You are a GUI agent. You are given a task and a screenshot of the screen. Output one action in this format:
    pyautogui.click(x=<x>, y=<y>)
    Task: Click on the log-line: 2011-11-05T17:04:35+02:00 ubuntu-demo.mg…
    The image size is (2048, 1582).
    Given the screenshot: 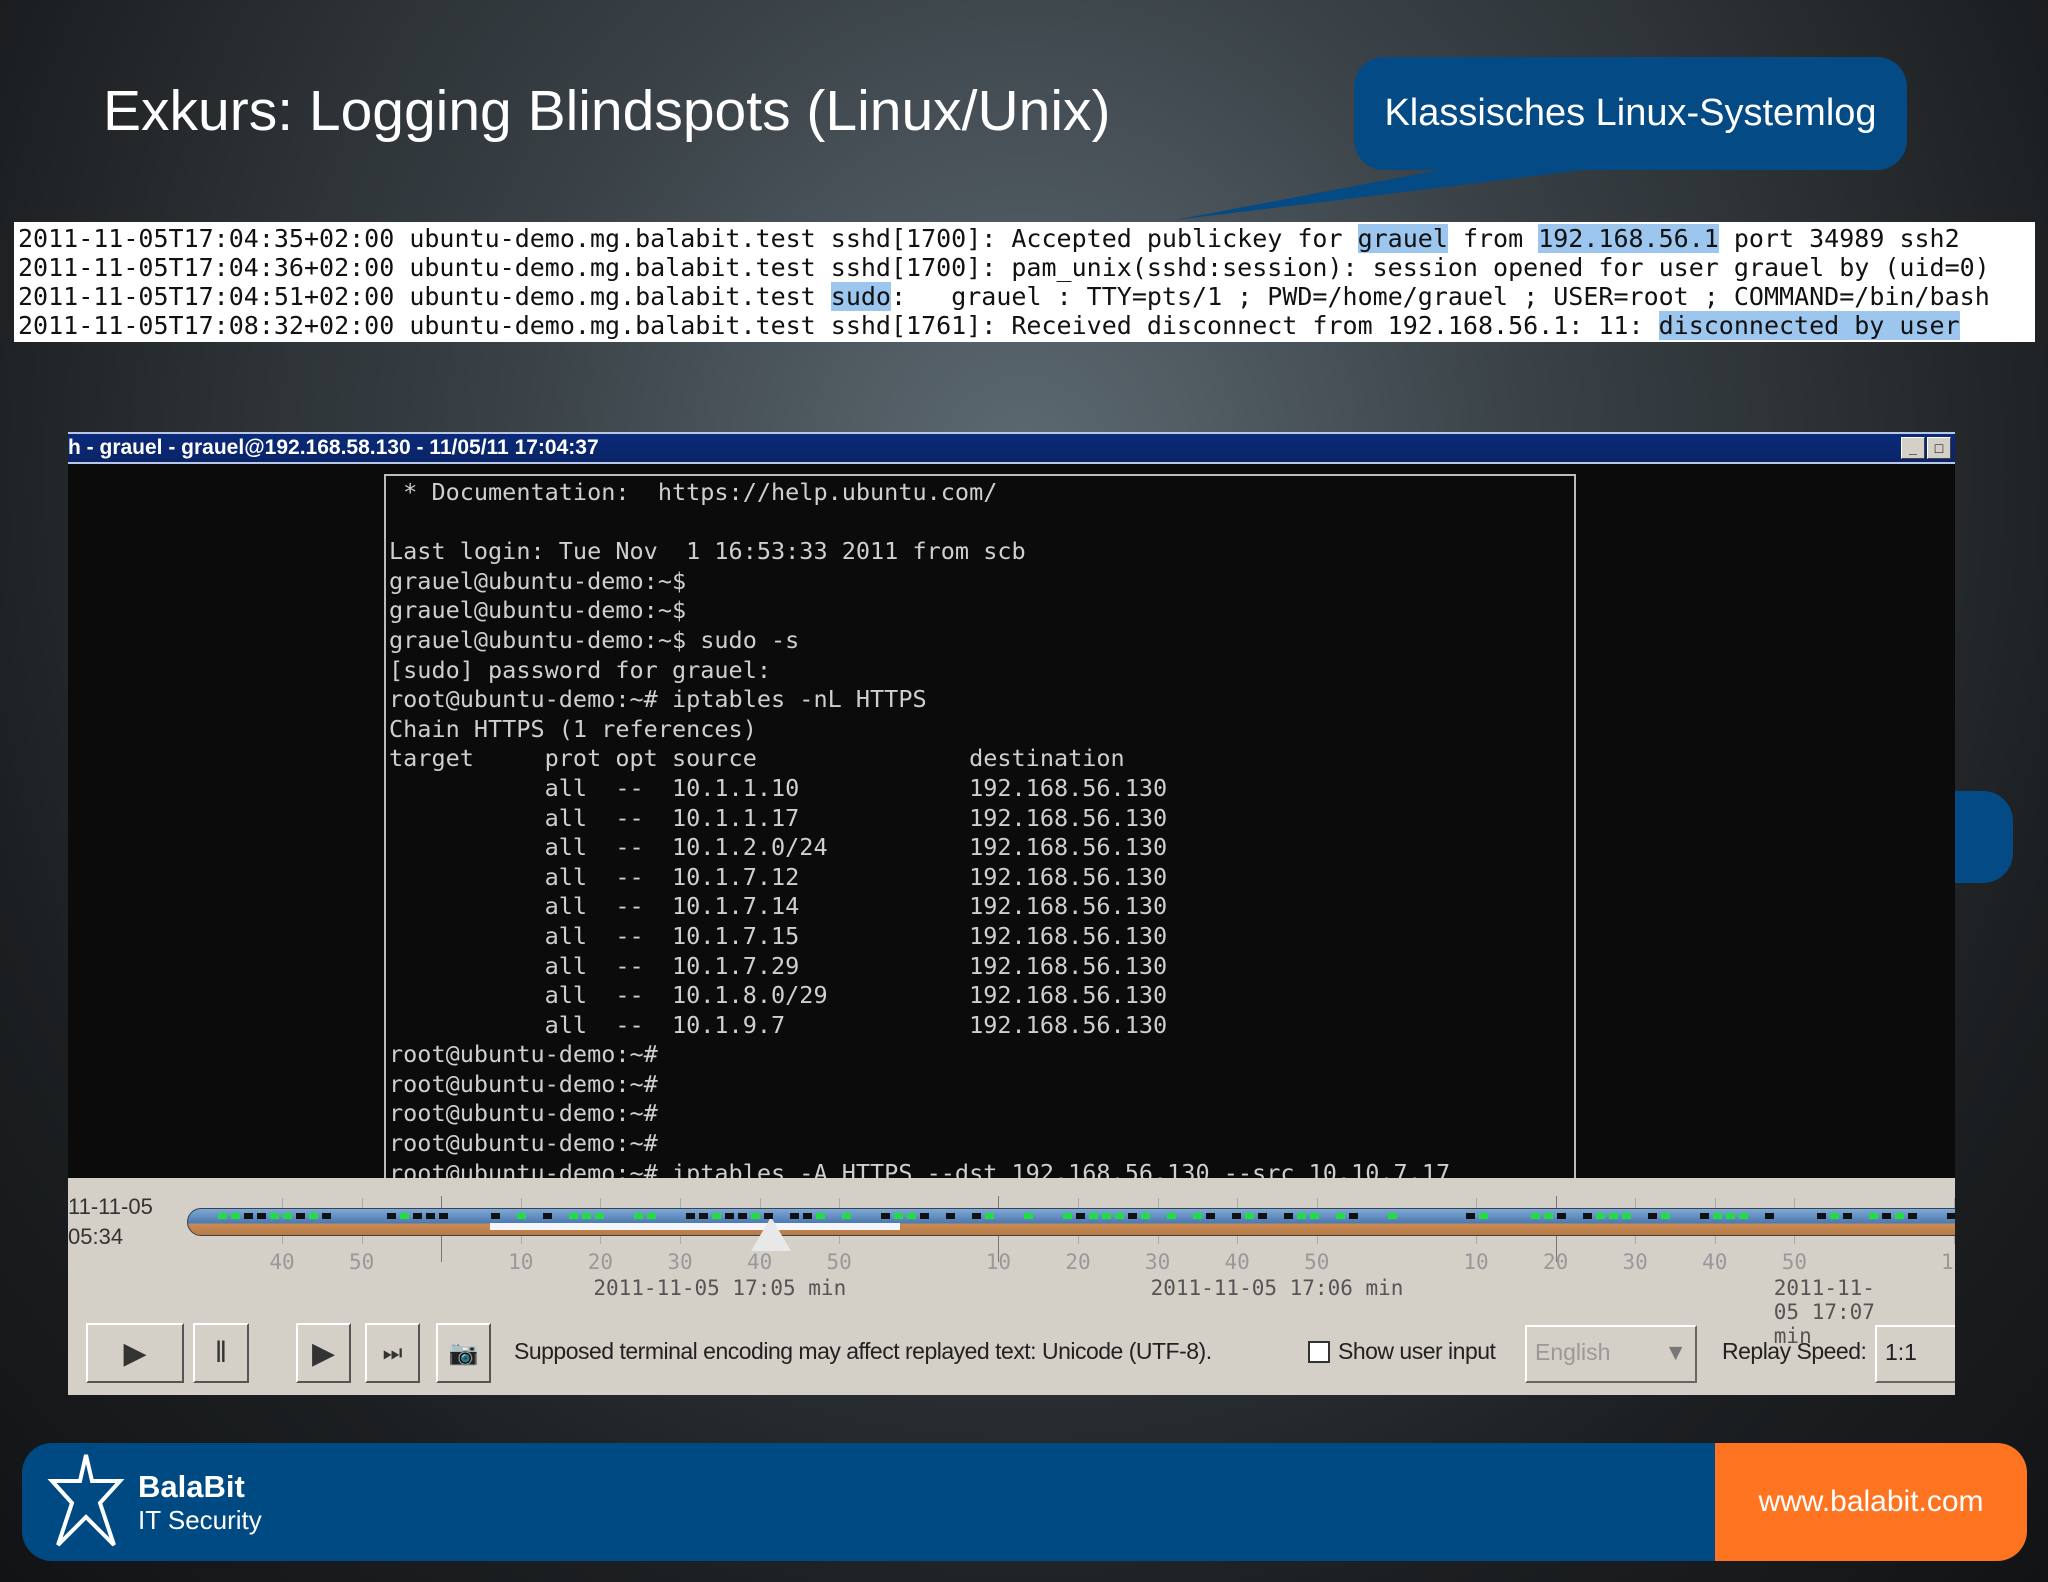 What is the action you would take?
    pyautogui.click(x=989, y=238)
    